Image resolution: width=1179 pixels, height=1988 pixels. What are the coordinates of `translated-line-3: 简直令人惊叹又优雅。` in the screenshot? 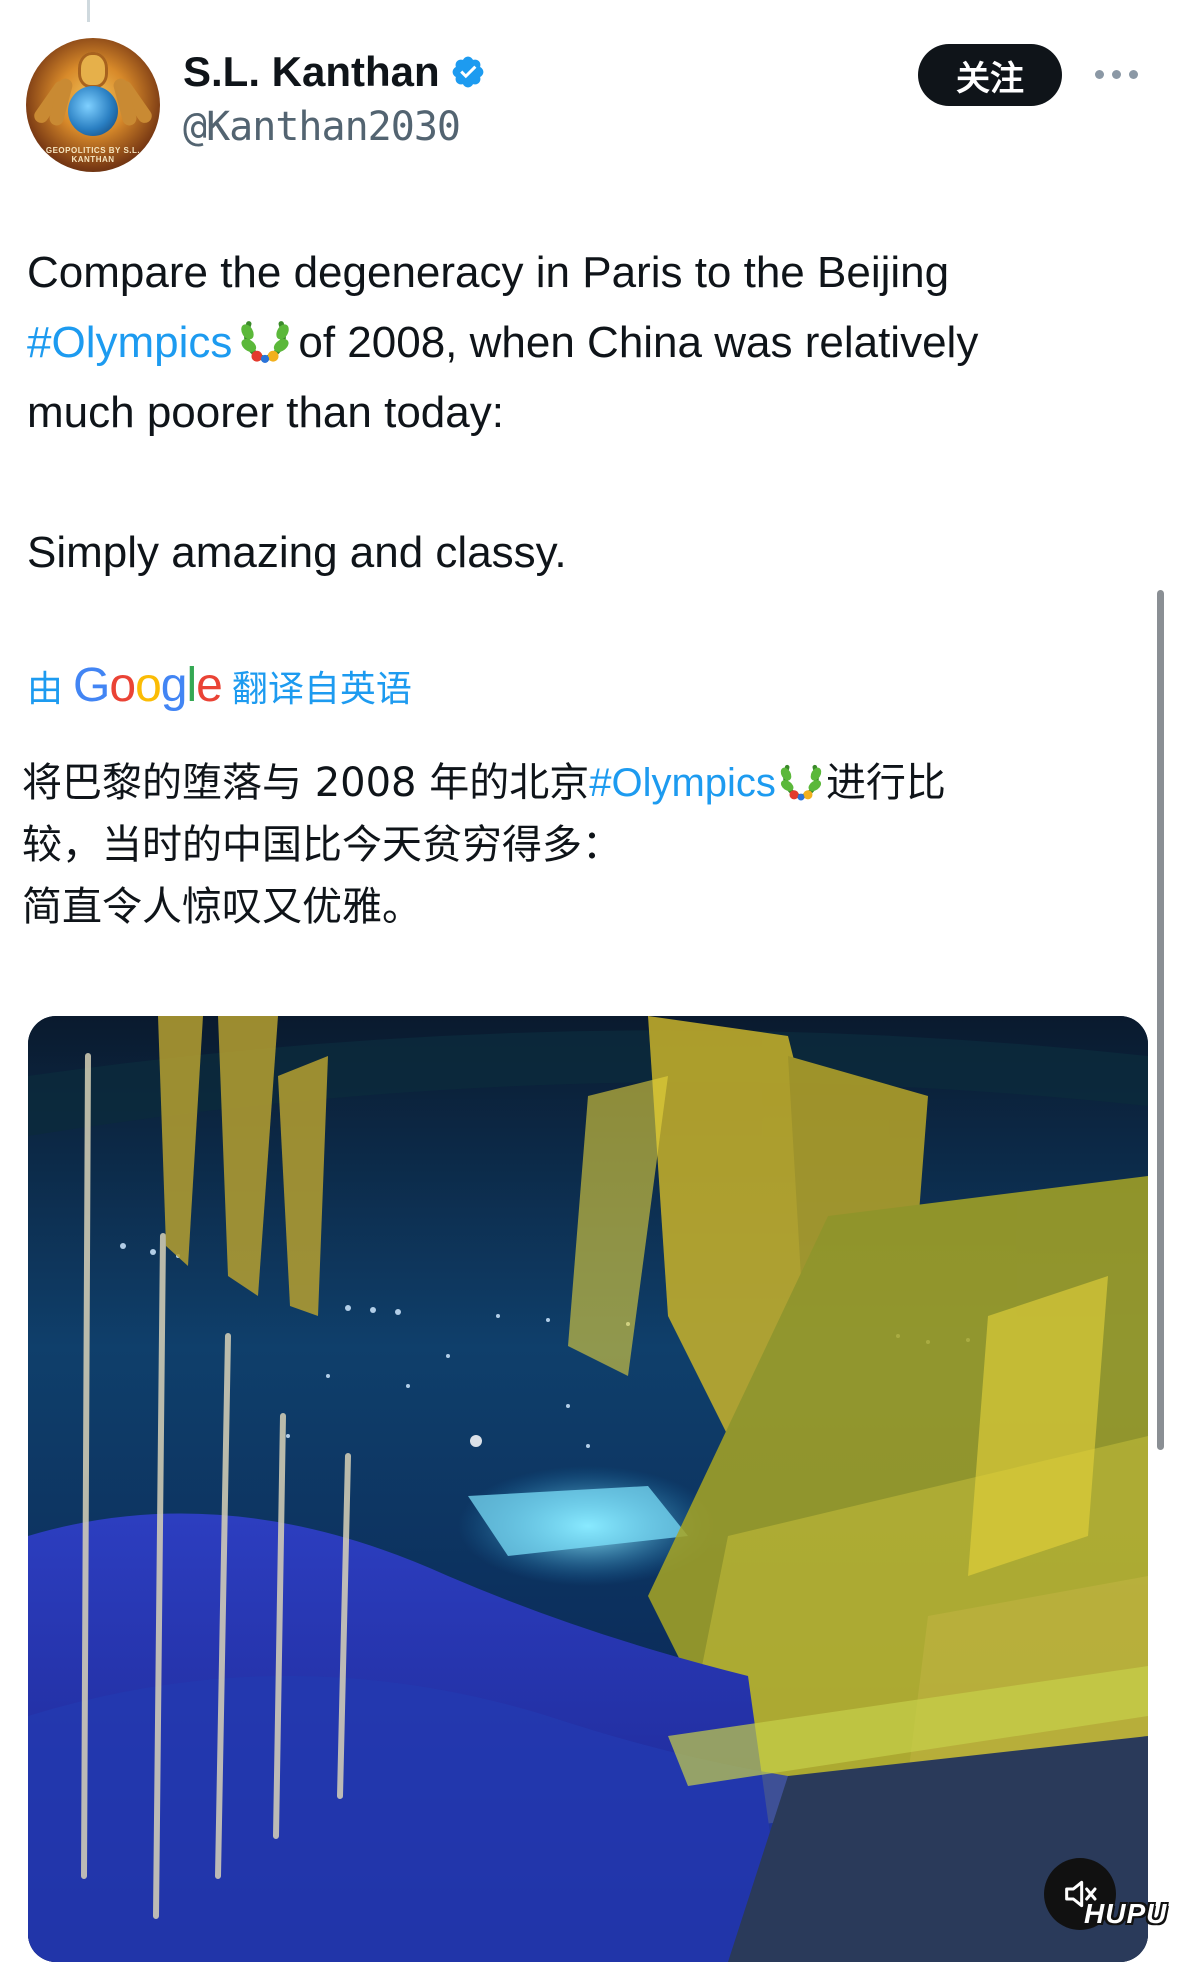 It's located at (222, 907).